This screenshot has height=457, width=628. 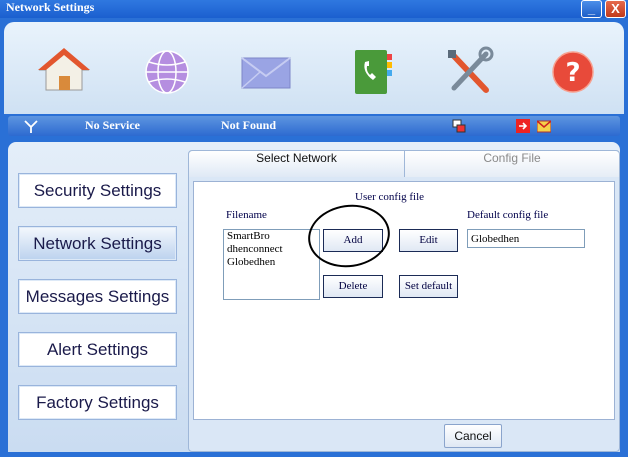 What do you see at coordinates (615, 9) in the screenshot?
I see `close-button: X` at bounding box center [615, 9].